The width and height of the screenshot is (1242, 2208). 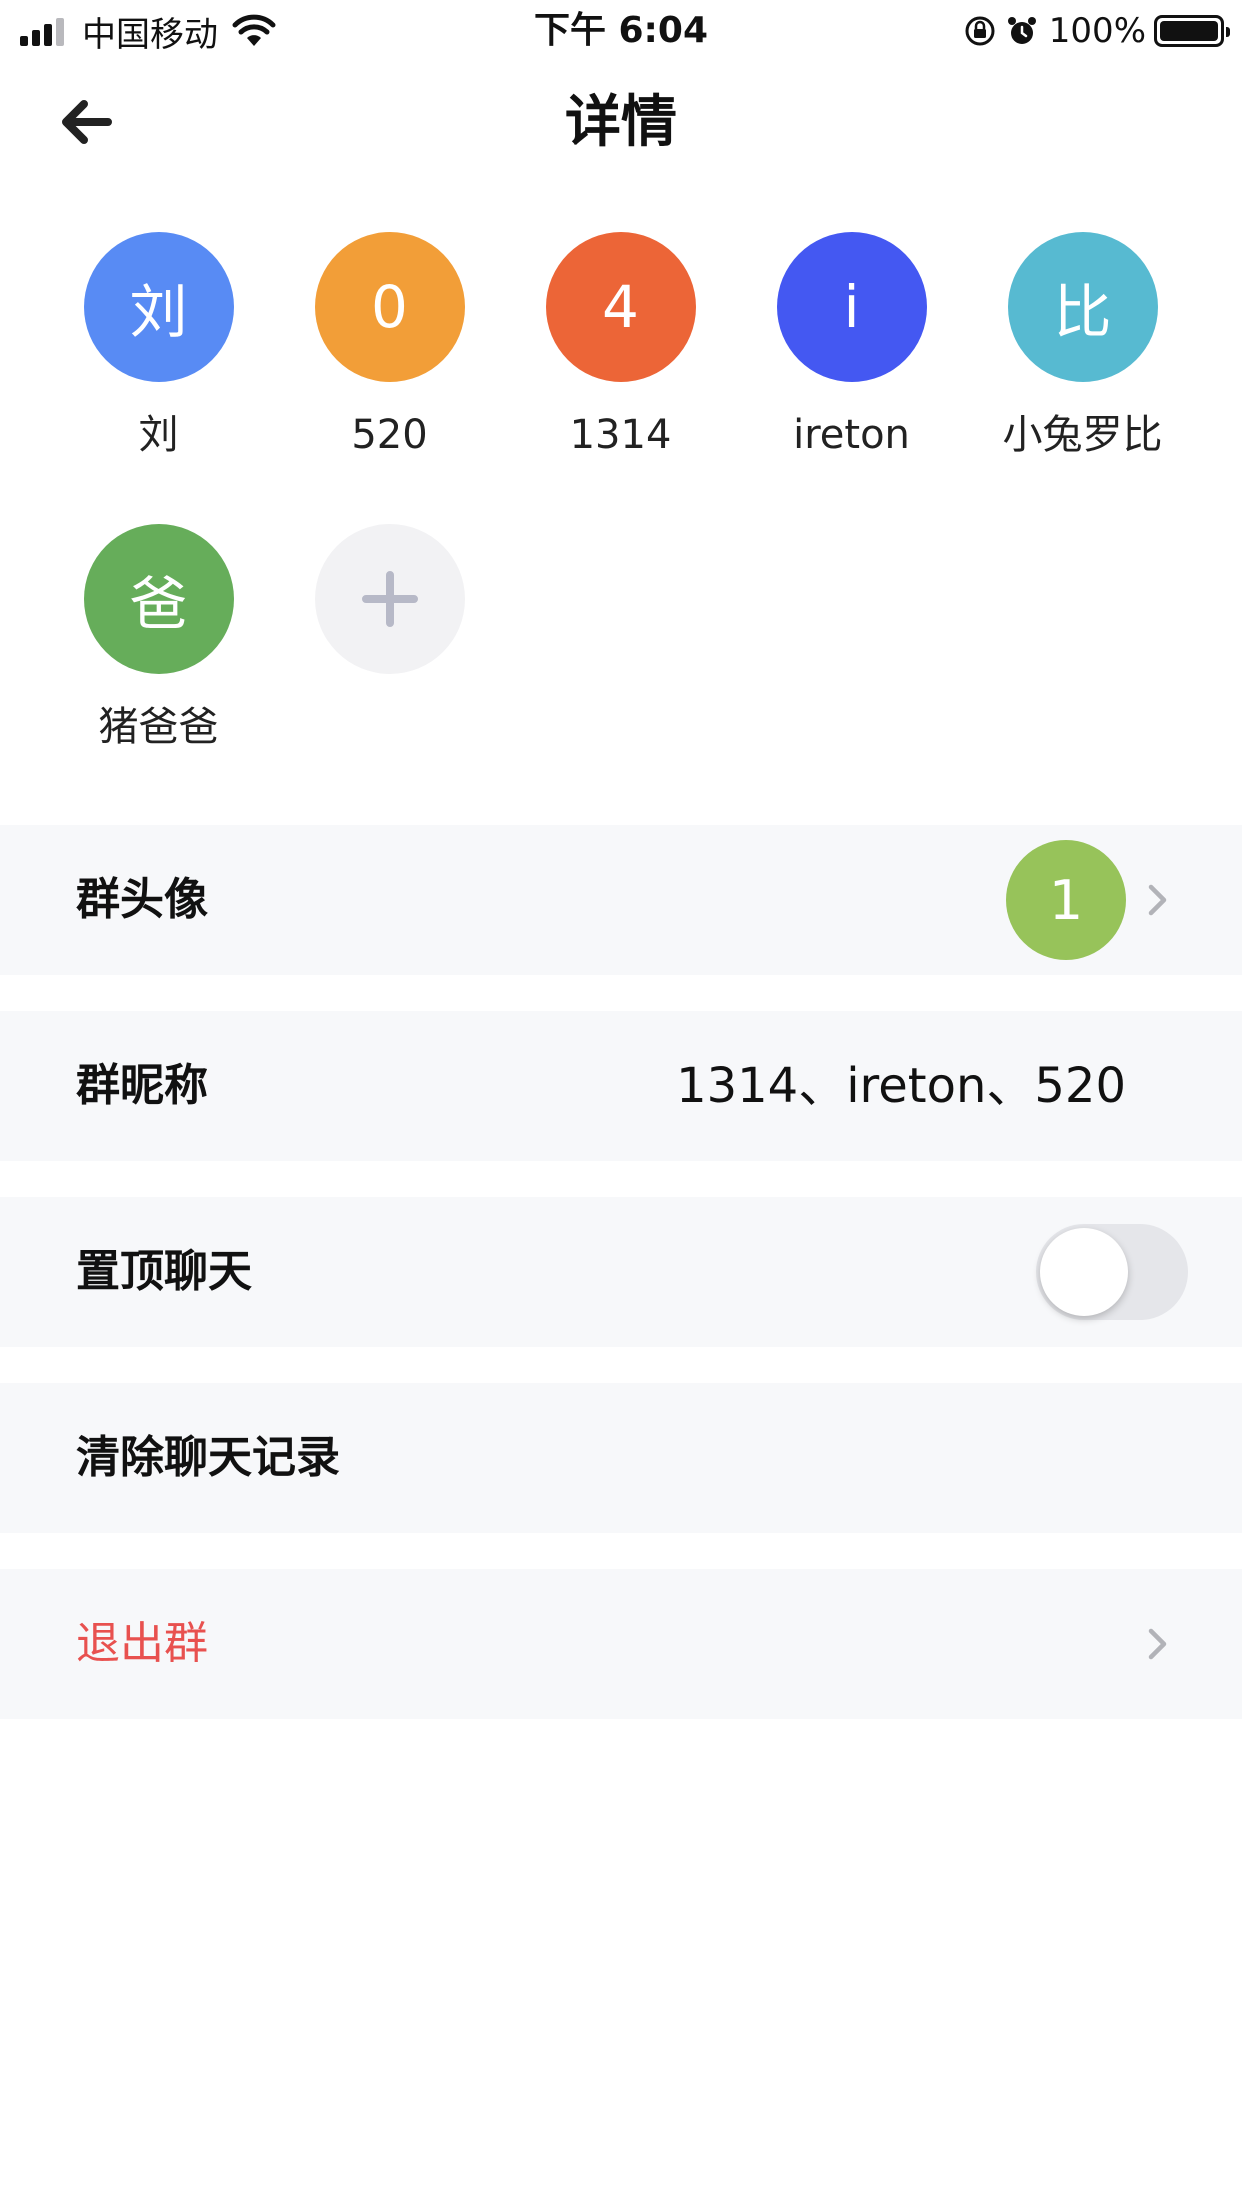 What do you see at coordinates (1192, 31) in the screenshot?
I see `battery-icon` at bounding box center [1192, 31].